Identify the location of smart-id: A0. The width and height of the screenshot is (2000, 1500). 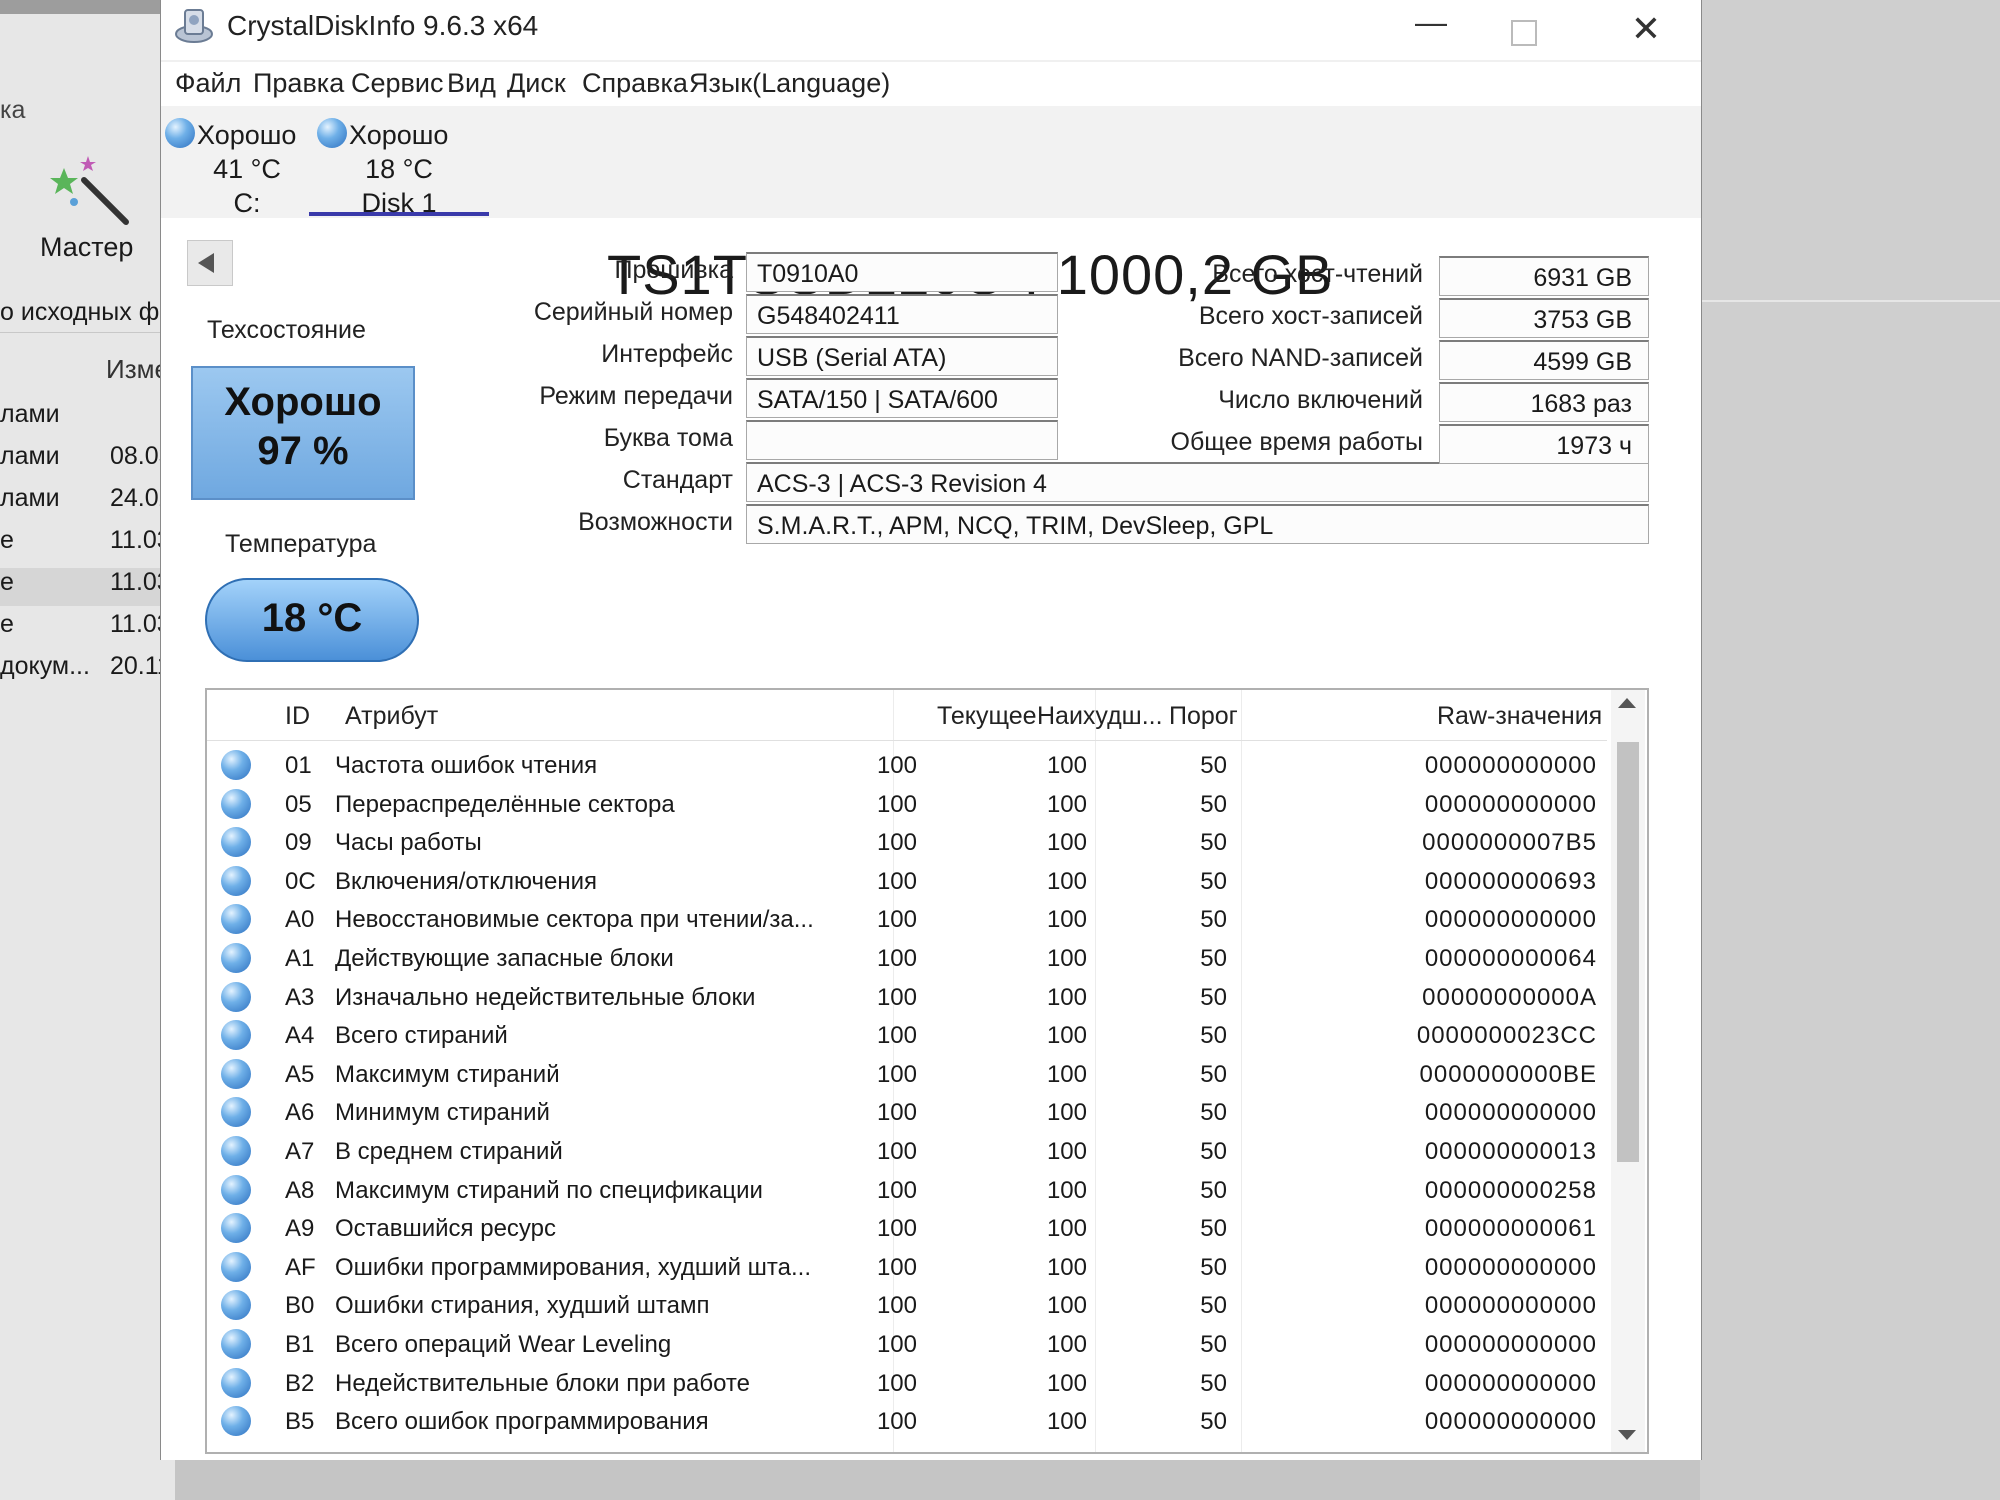
(300, 920).